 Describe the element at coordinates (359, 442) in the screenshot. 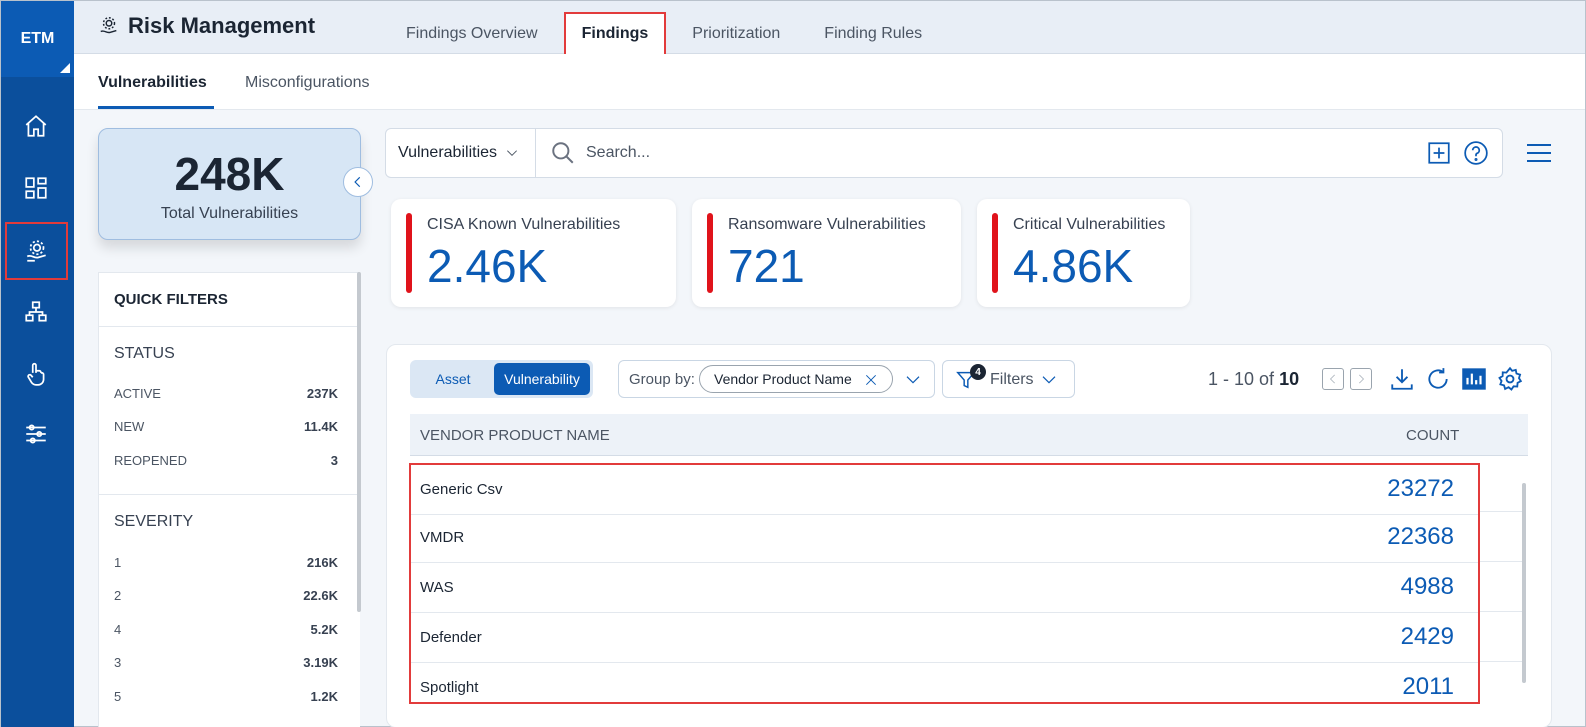

I see `quick-filters-scrollbar` at that location.